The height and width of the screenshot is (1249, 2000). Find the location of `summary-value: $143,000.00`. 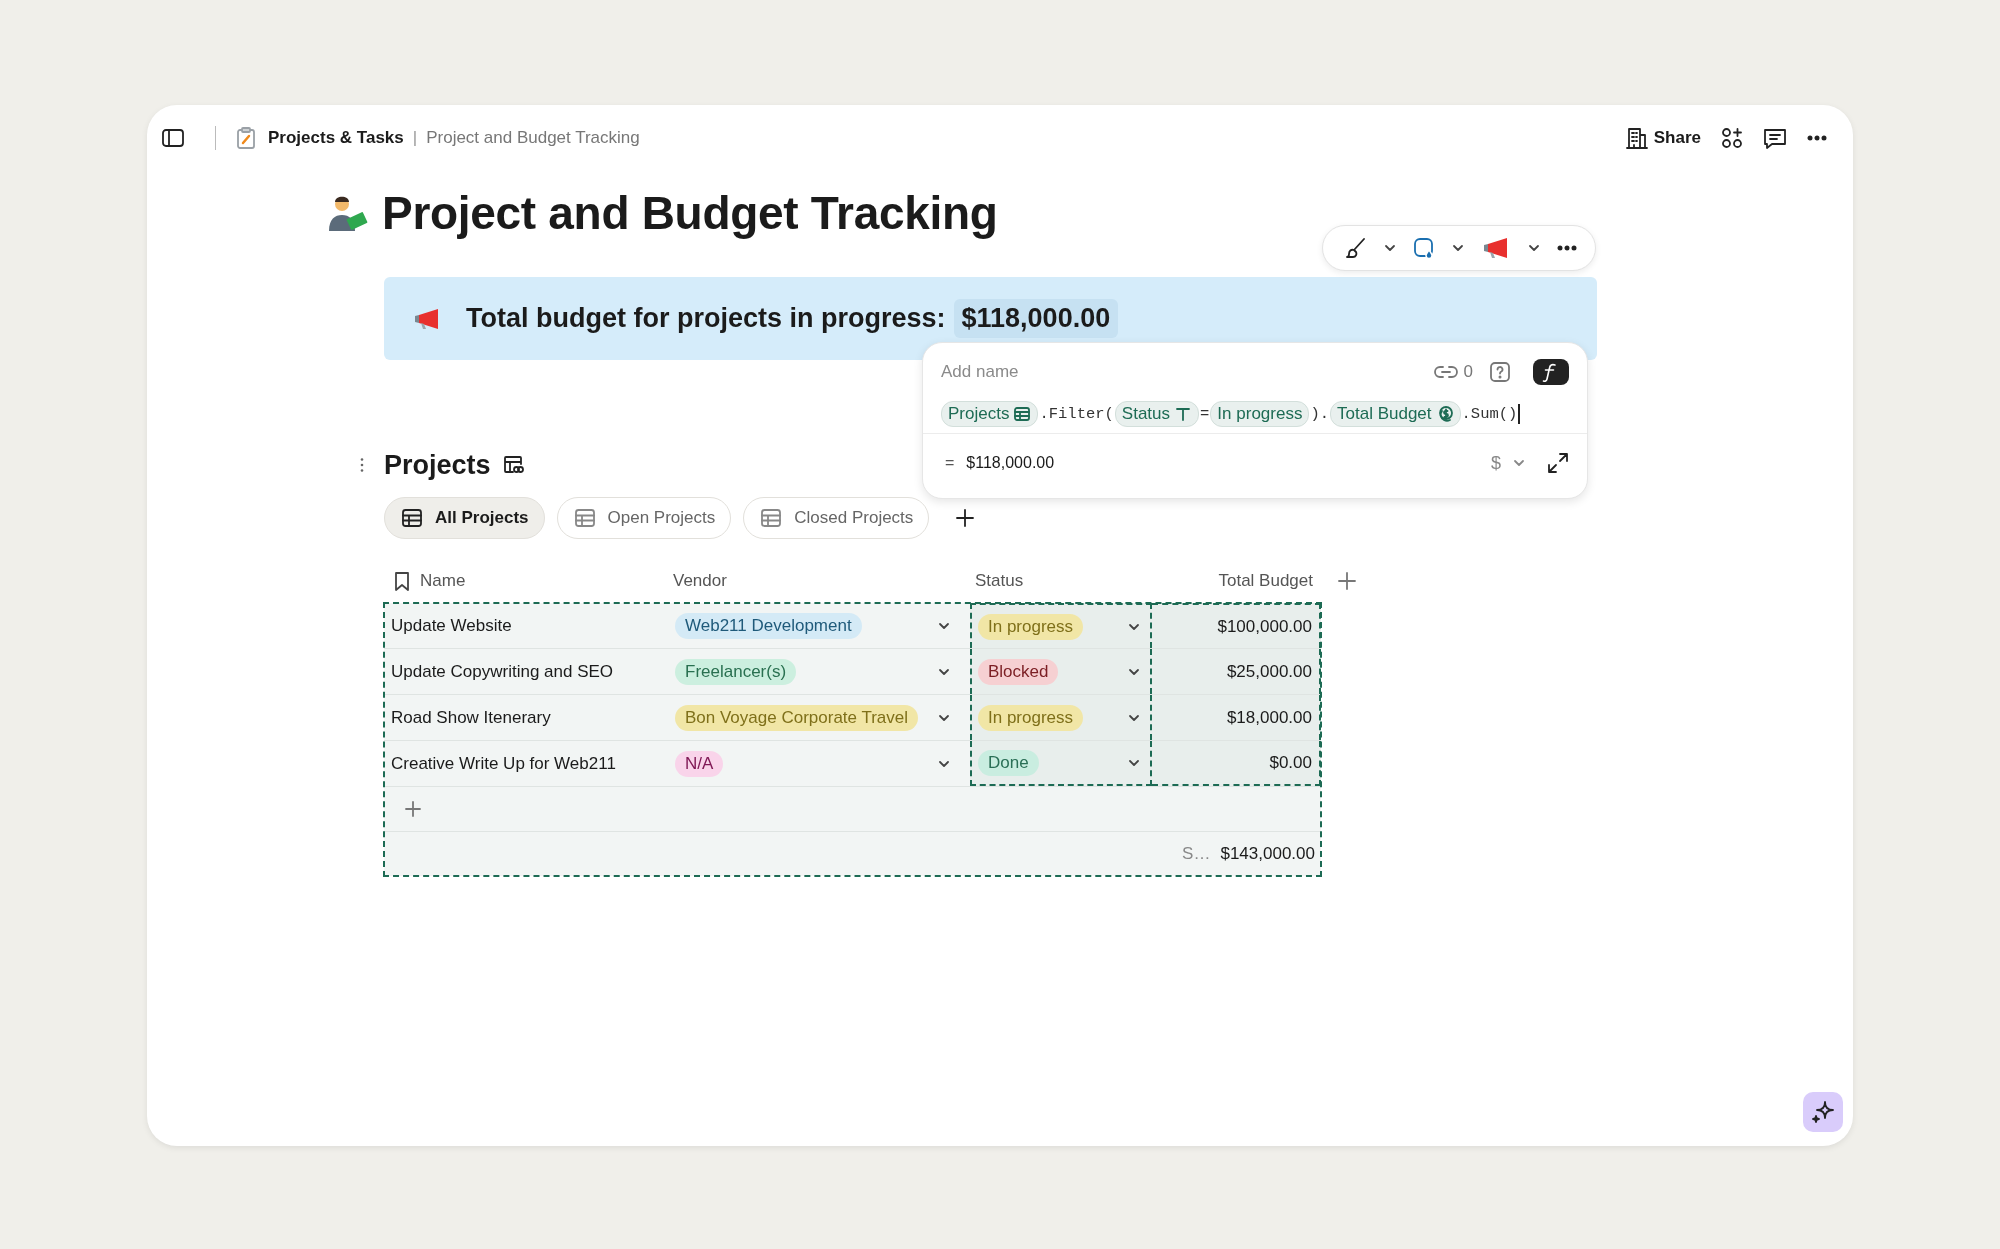

summary-value: $143,000.00 is located at coordinates (1267, 854).